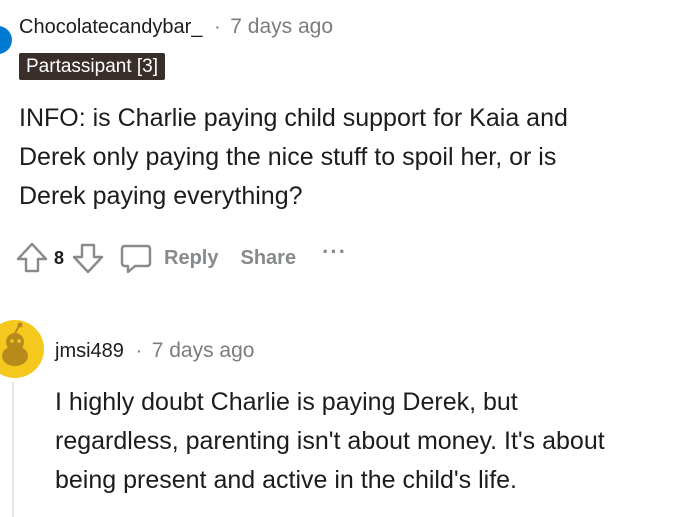 The width and height of the screenshot is (700, 517). Describe the element at coordinates (110, 27) in the screenshot. I see `username-link: Chocolatecandybar_` at that location.